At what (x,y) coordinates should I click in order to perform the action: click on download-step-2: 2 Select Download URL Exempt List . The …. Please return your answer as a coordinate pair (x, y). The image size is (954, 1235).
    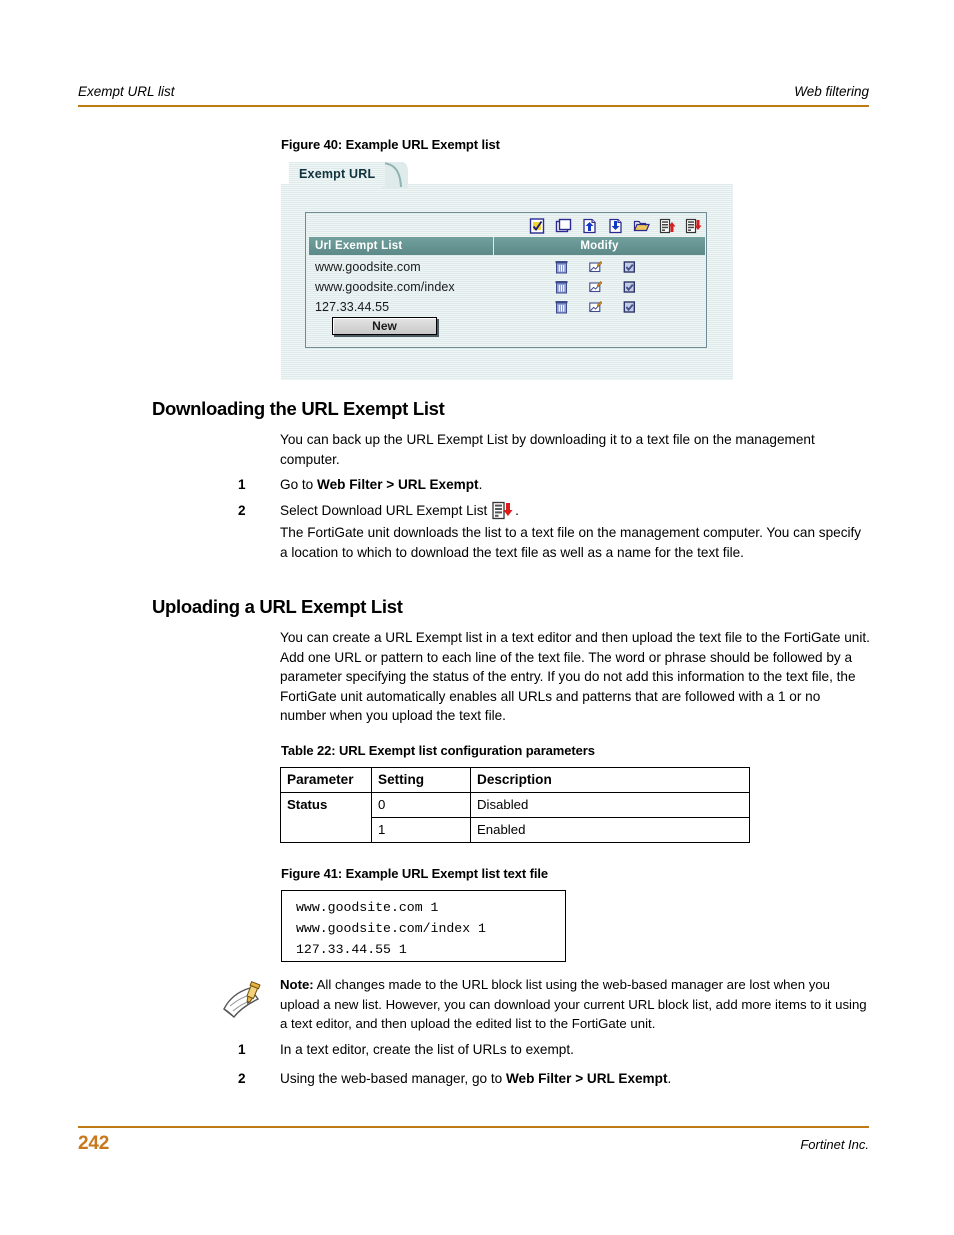
    Looking at the image, I should click on (554, 531).